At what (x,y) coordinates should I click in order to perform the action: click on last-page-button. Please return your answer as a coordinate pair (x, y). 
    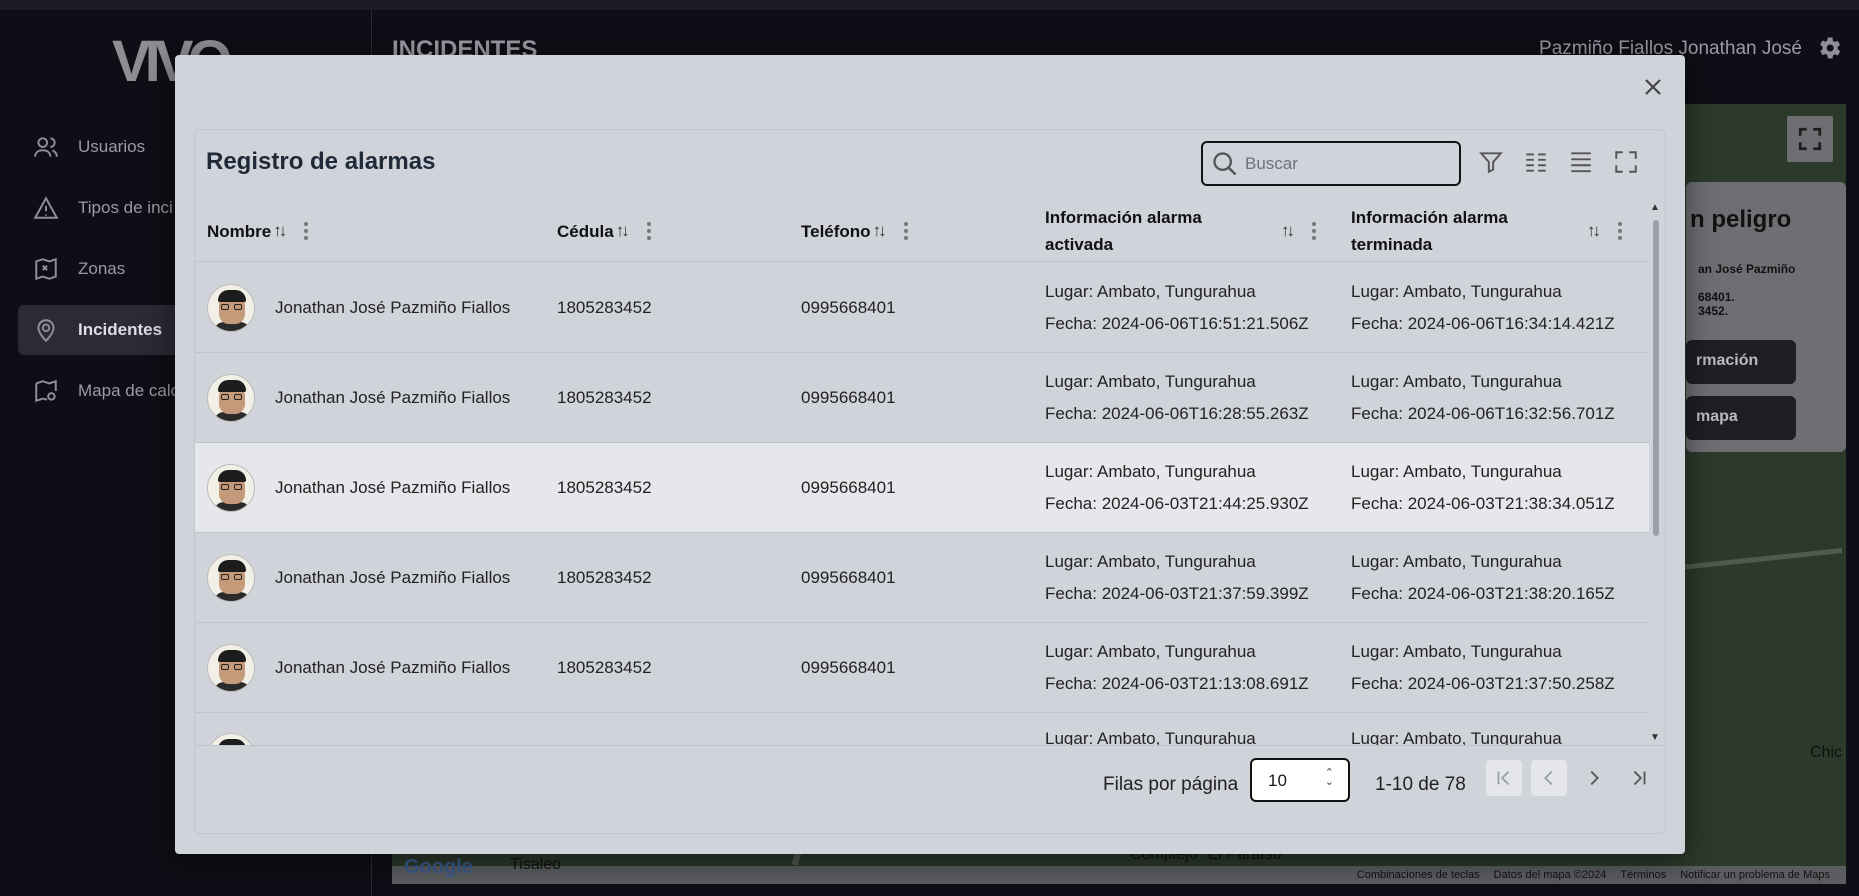
    Looking at the image, I should click on (1639, 778).